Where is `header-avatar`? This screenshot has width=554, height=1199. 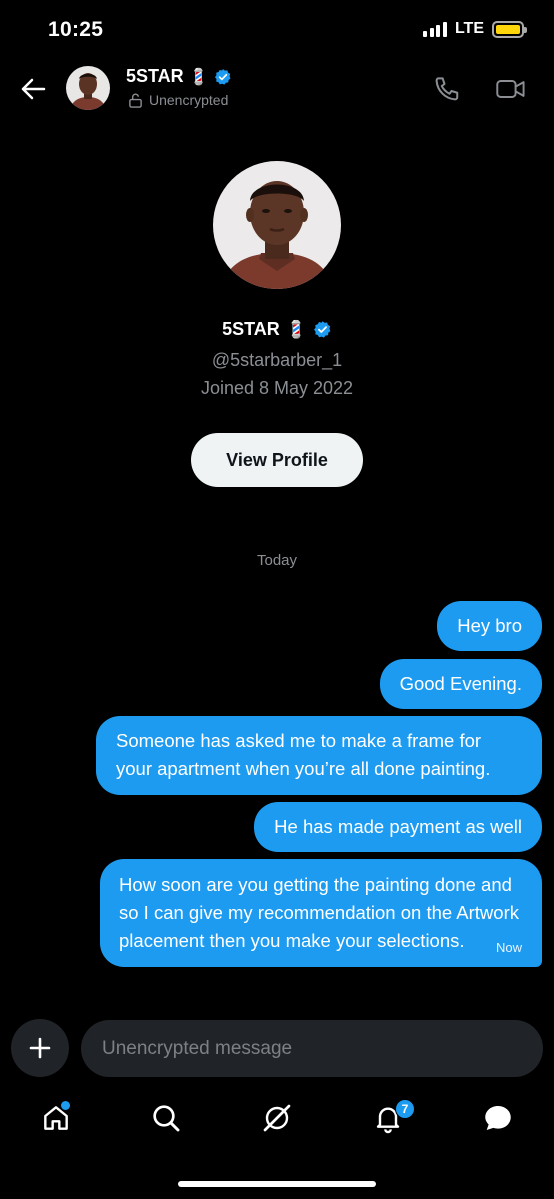
header-avatar is located at coordinates (88, 88).